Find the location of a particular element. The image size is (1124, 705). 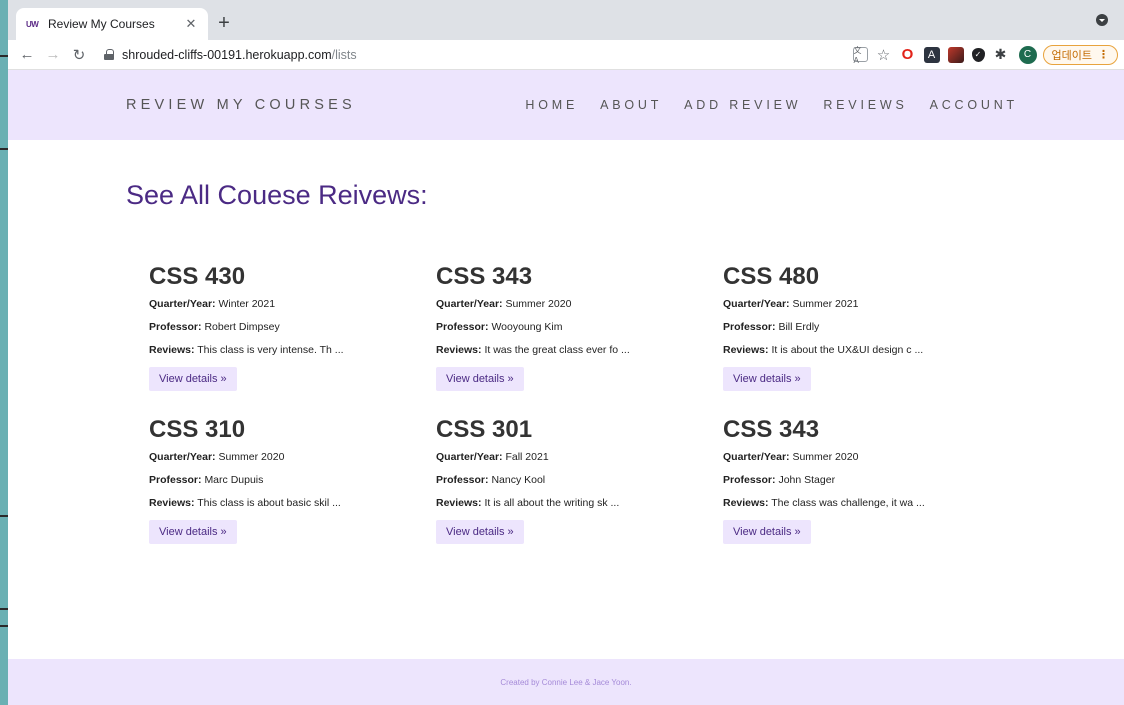

desktop-background is located at coordinates (4, 352).